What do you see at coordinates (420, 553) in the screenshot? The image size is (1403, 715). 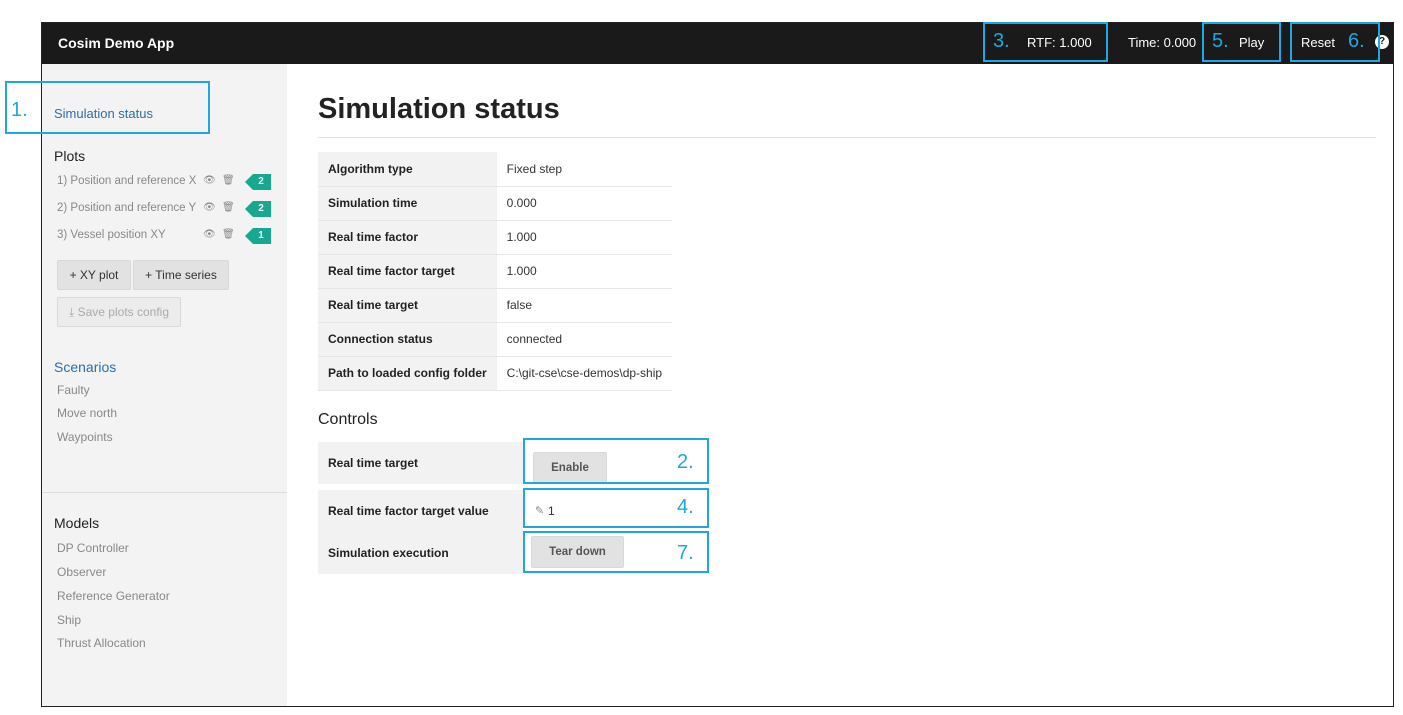 I see `control-label: Simulation execution` at bounding box center [420, 553].